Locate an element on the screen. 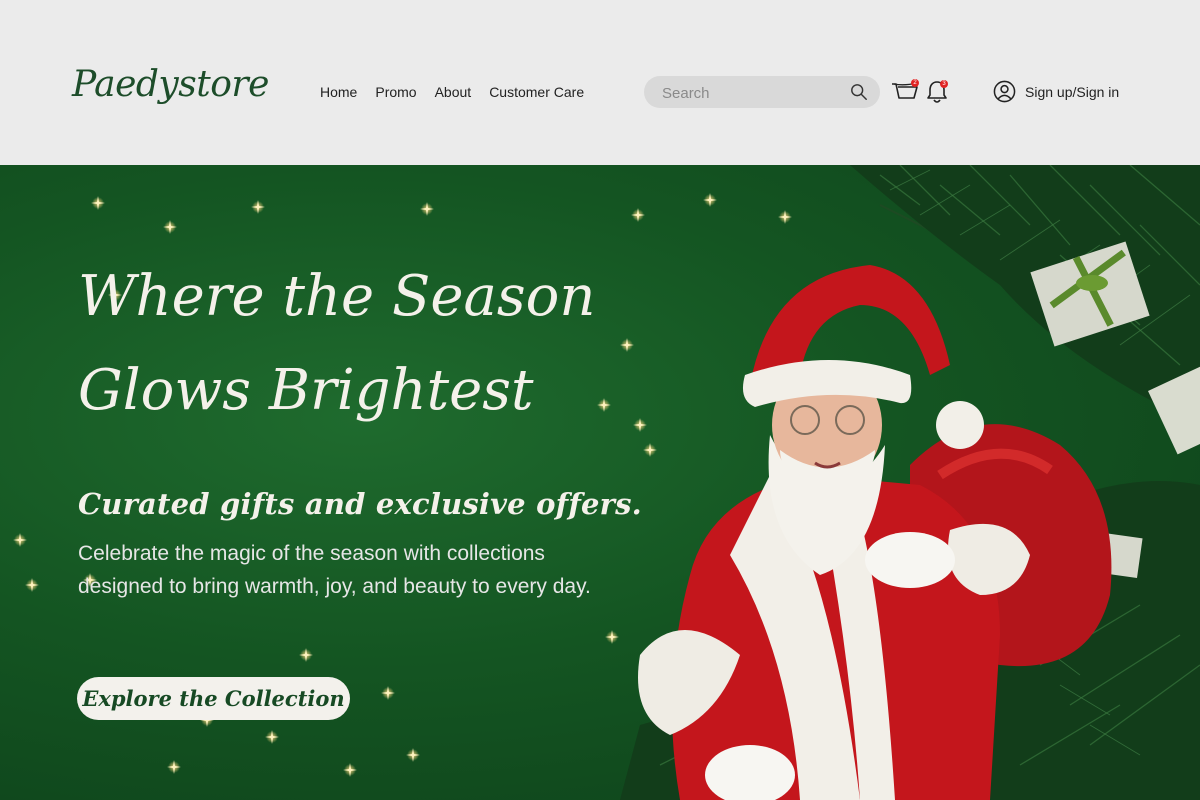 This screenshot has width=1200, height=800. hero-title-line2: Glows Brightest is located at coordinates (306, 390).